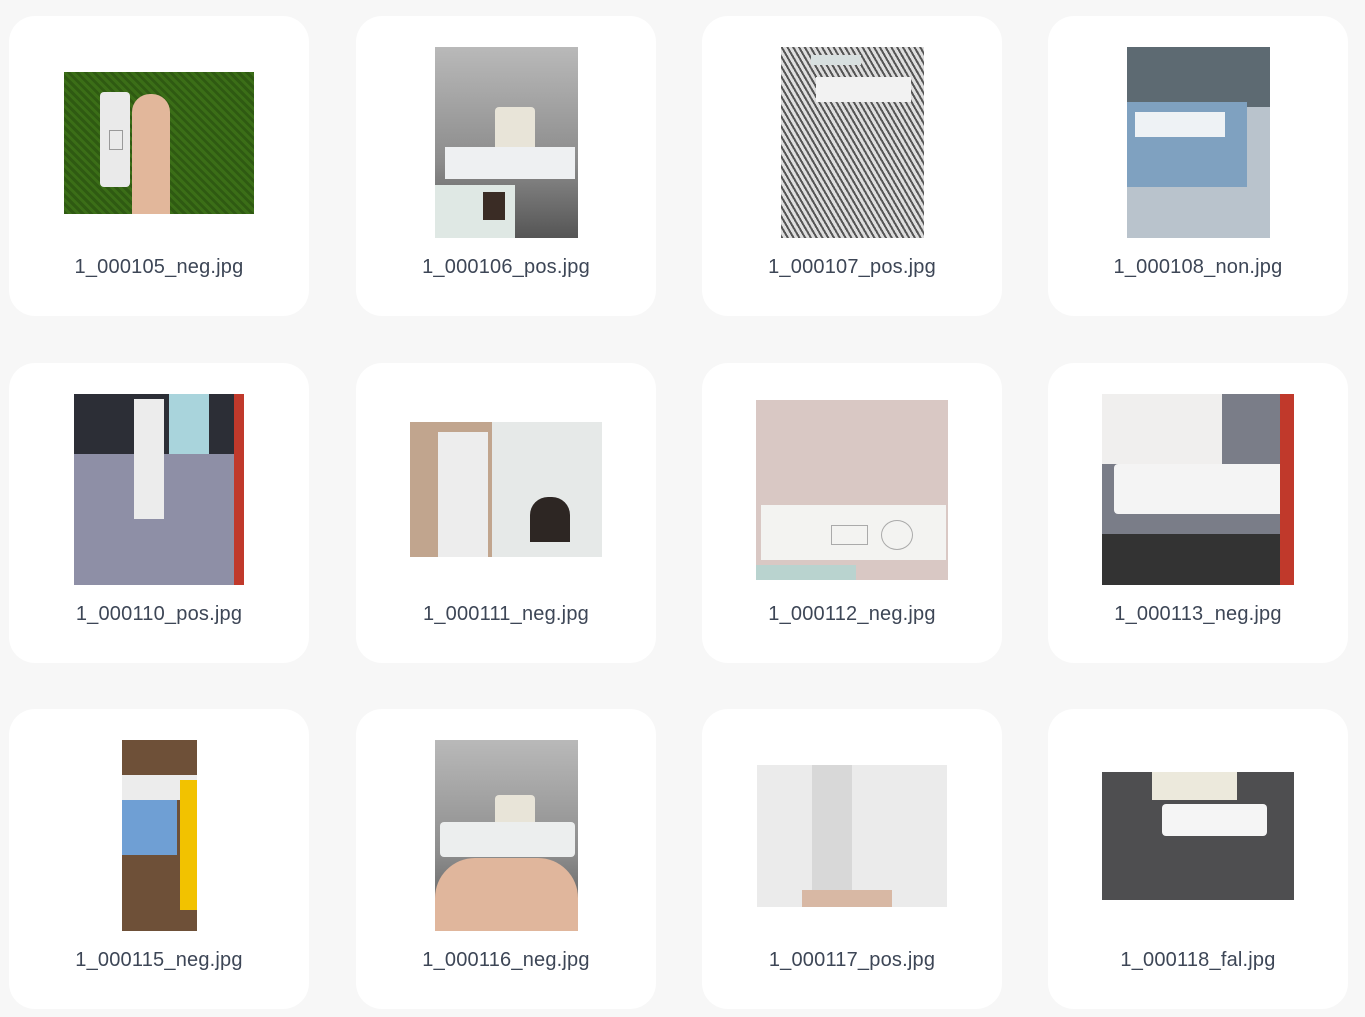  Describe the element at coordinates (1198, 960) in the screenshot. I see `file-name: 1_000118_fal.jpg` at that location.